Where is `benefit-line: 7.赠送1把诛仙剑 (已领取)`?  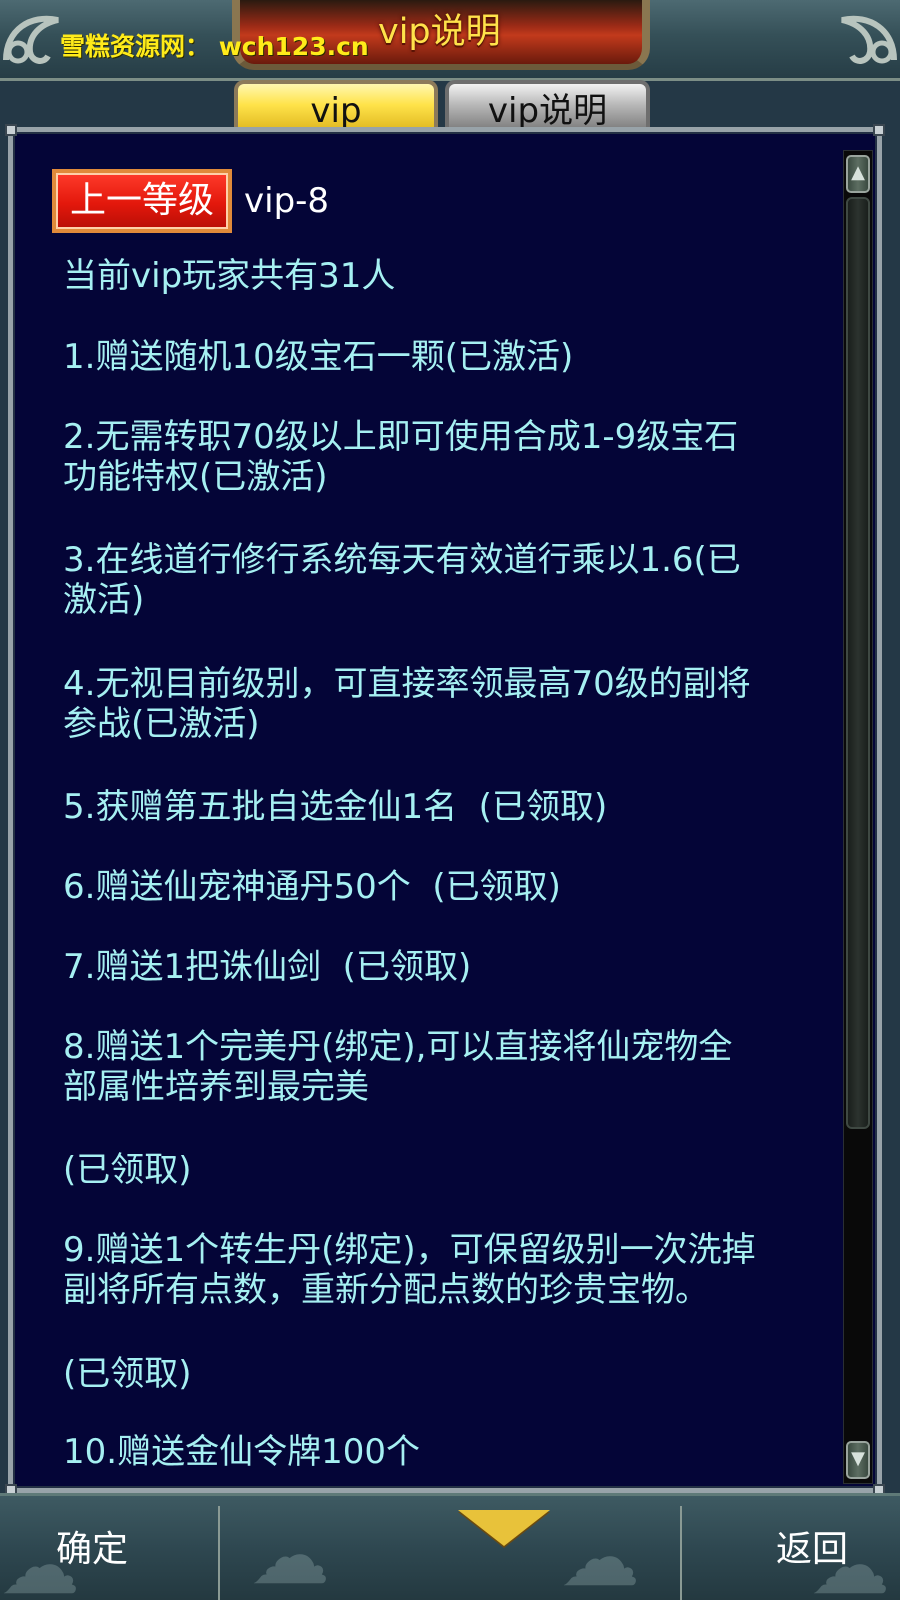 benefit-line: 7.赠送1把诛仙剑 (已领取) is located at coordinates (267, 967).